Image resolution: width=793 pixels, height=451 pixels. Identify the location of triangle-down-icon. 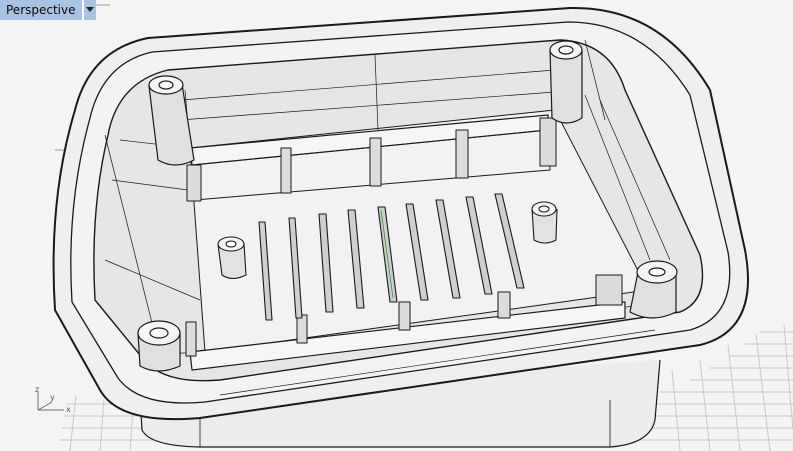
(89, 9).